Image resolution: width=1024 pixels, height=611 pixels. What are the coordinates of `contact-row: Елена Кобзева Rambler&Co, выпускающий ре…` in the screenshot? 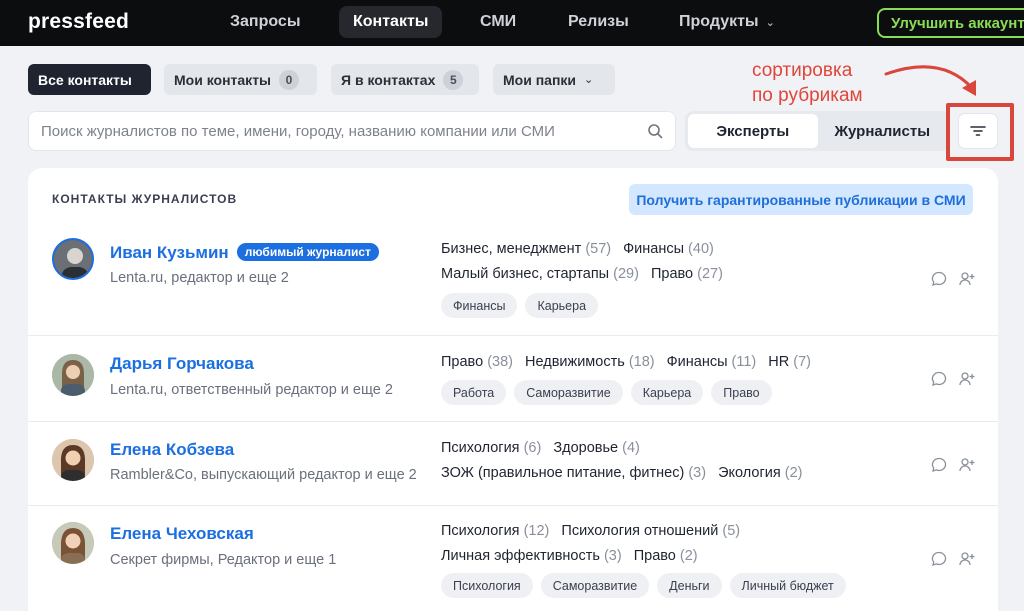 It's located at (513, 464).